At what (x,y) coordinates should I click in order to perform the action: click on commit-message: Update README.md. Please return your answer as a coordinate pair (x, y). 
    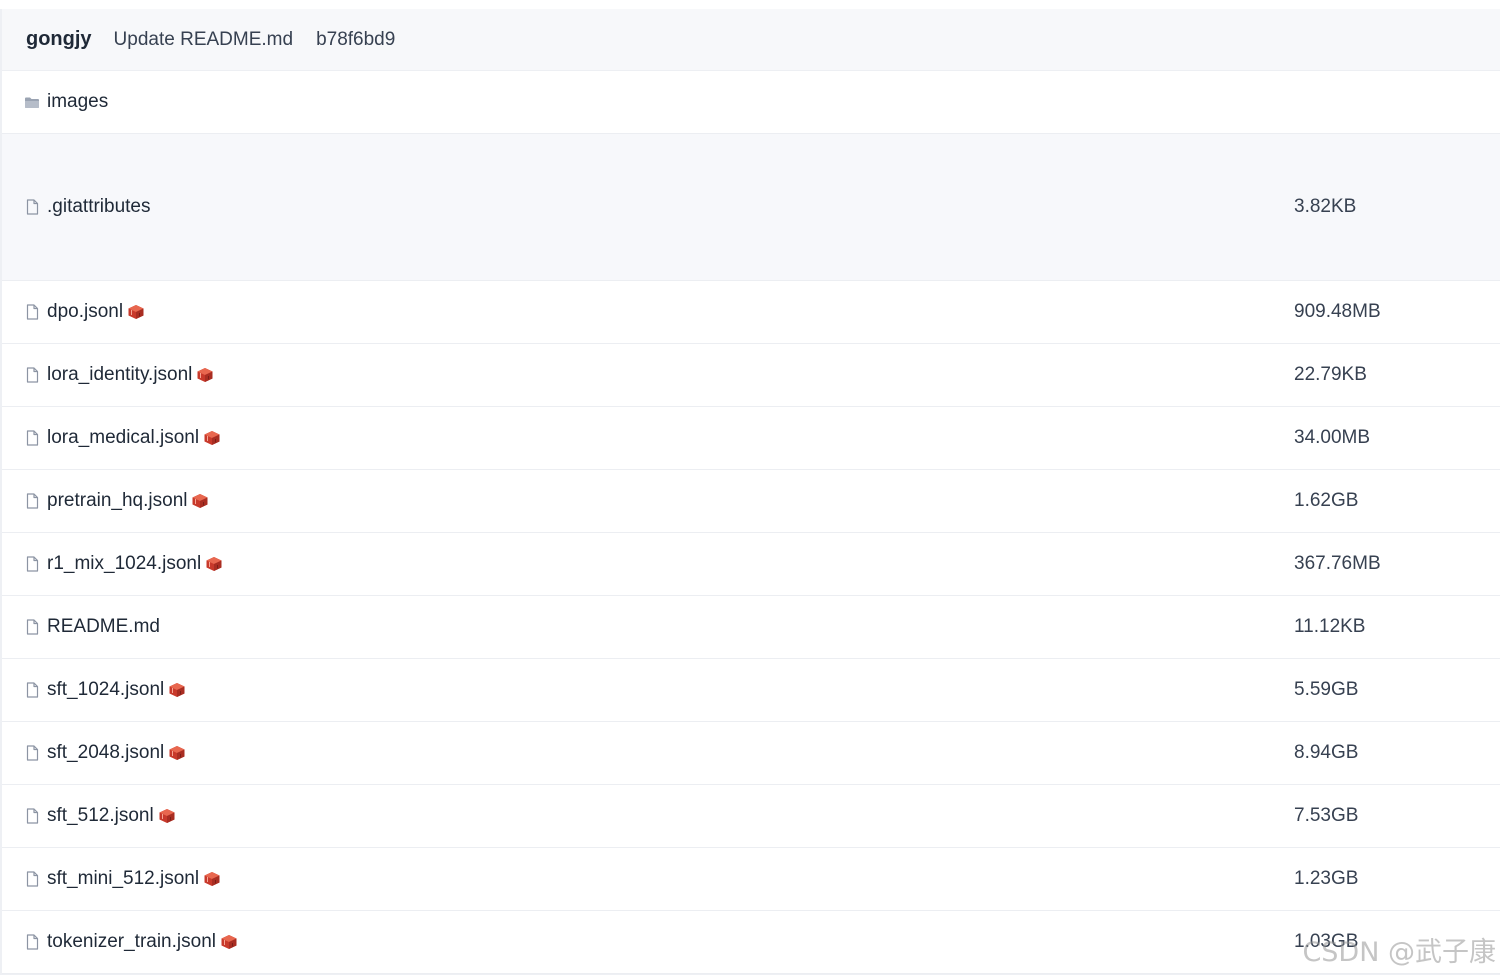
    Looking at the image, I should click on (204, 40).